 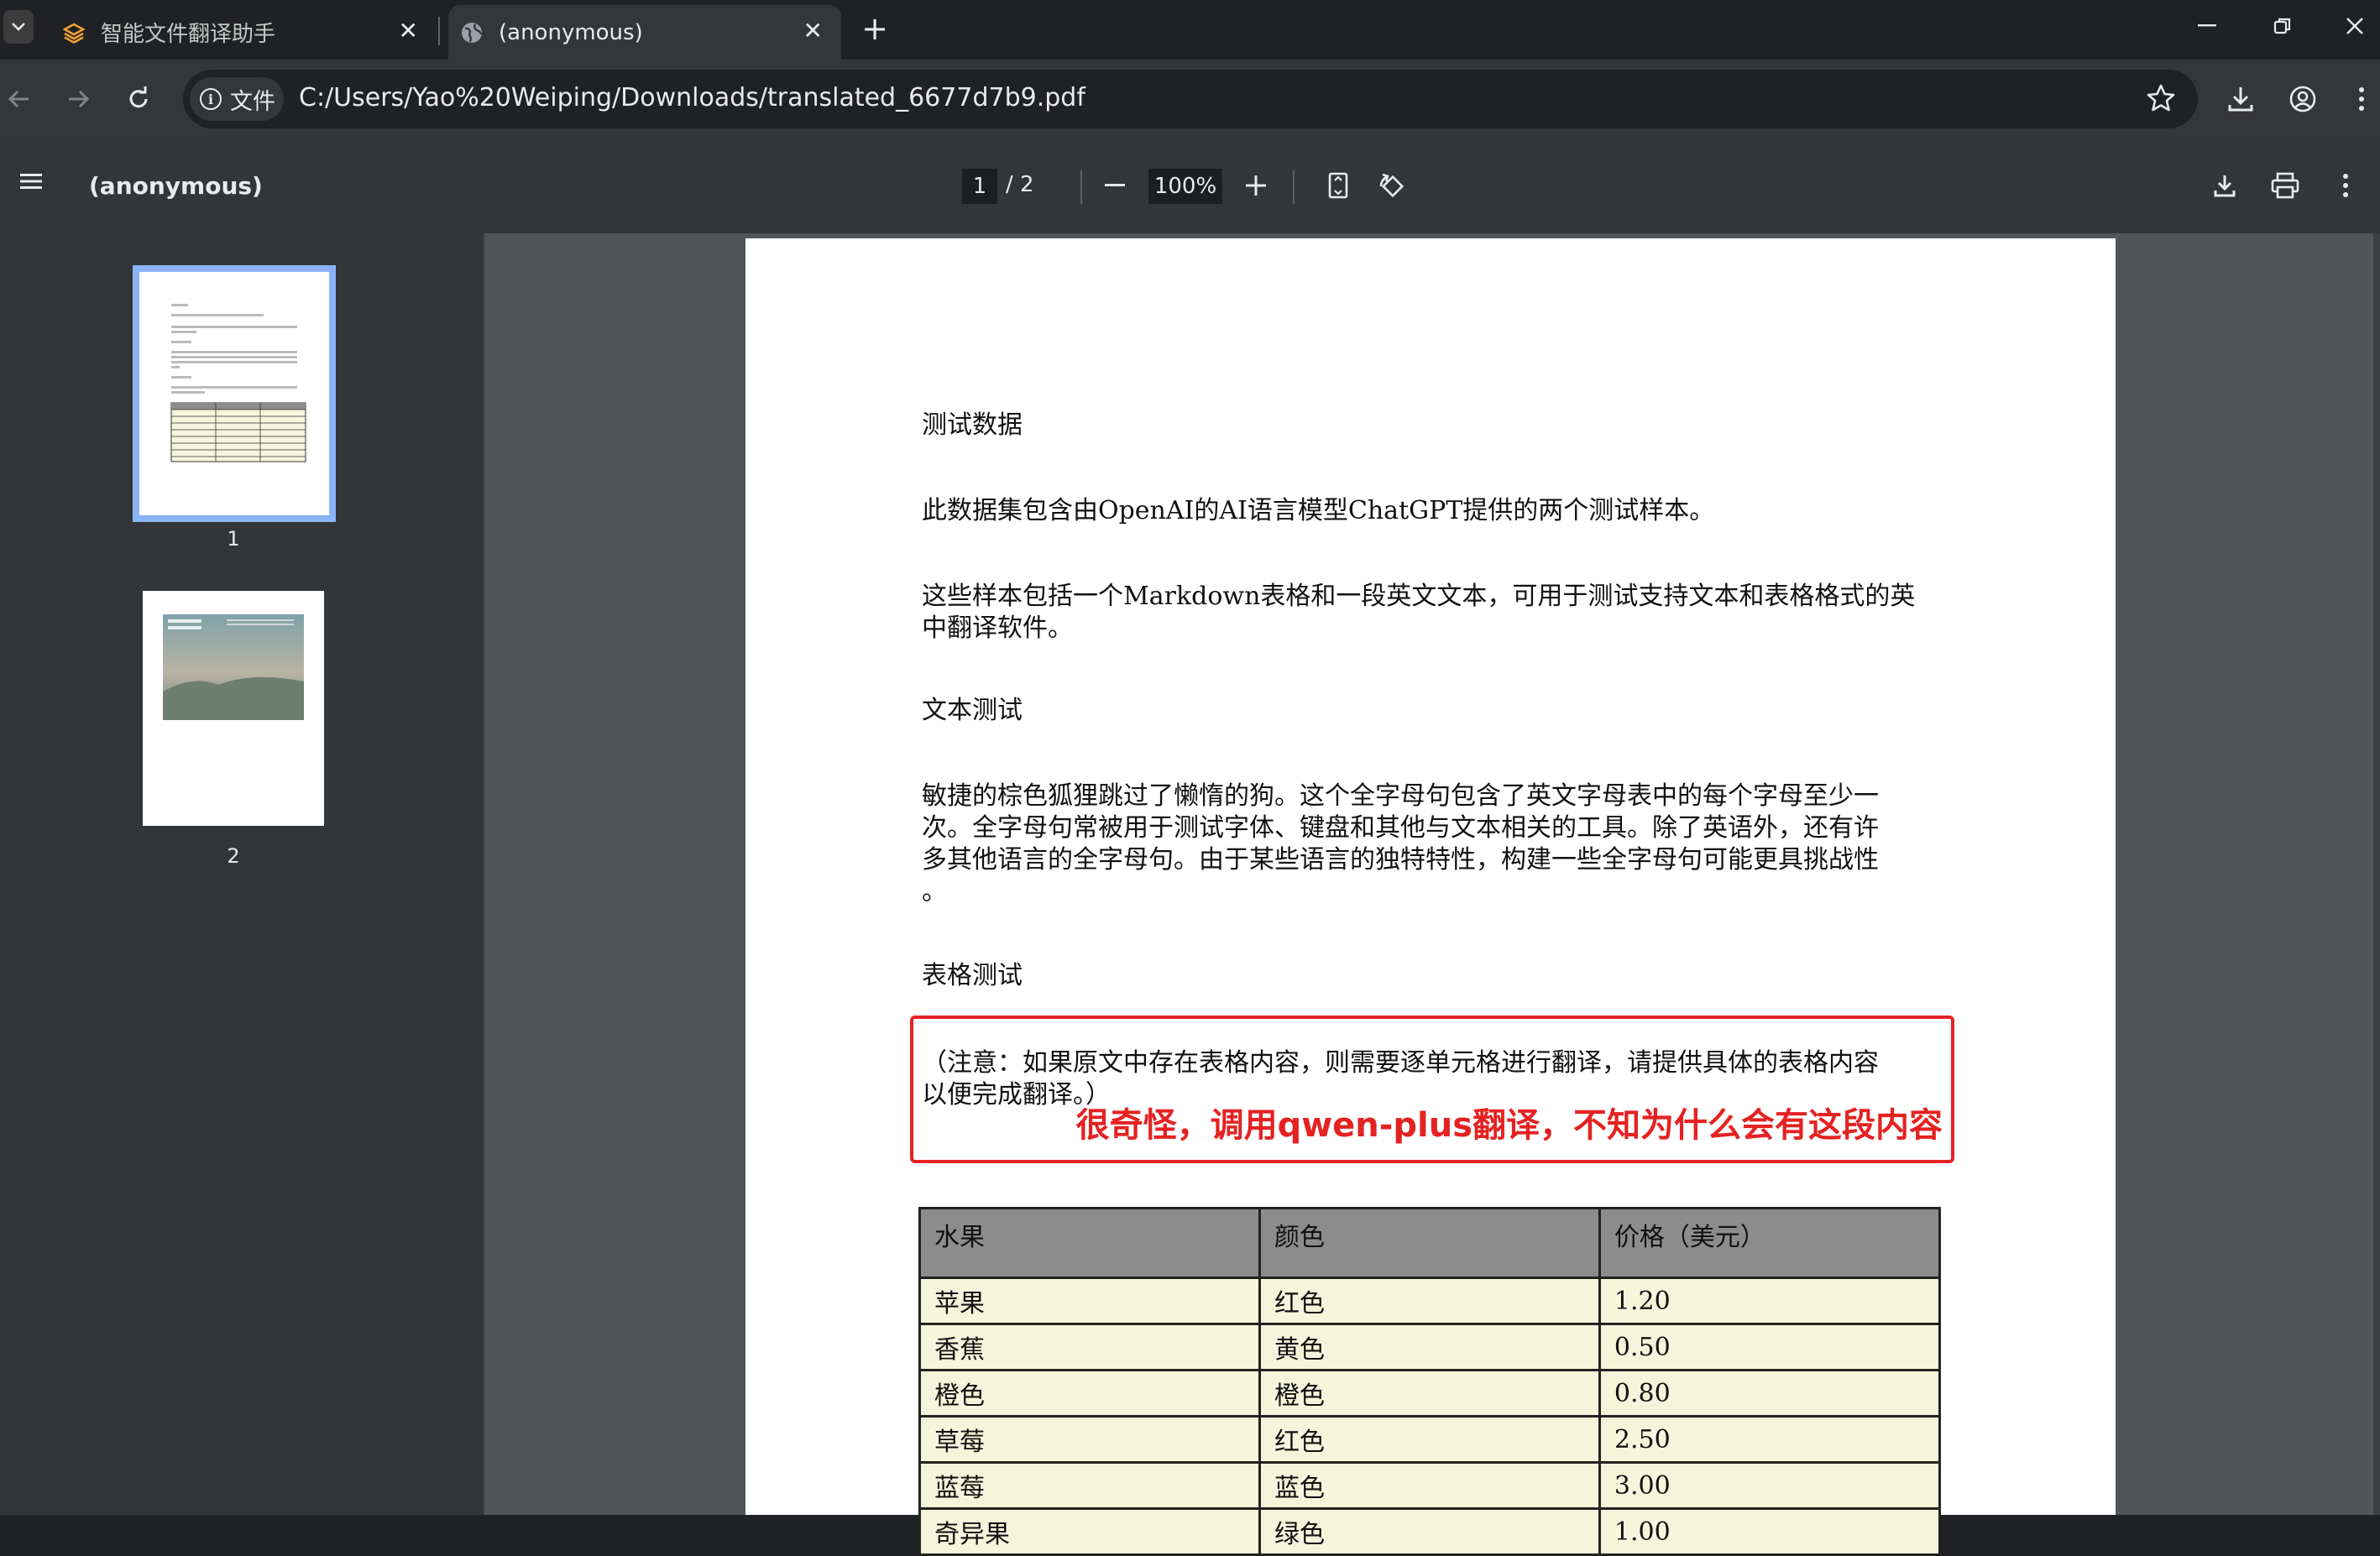 I want to click on table-row: 奇异果 绿色 1.00, so click(x=1430, y=1531).